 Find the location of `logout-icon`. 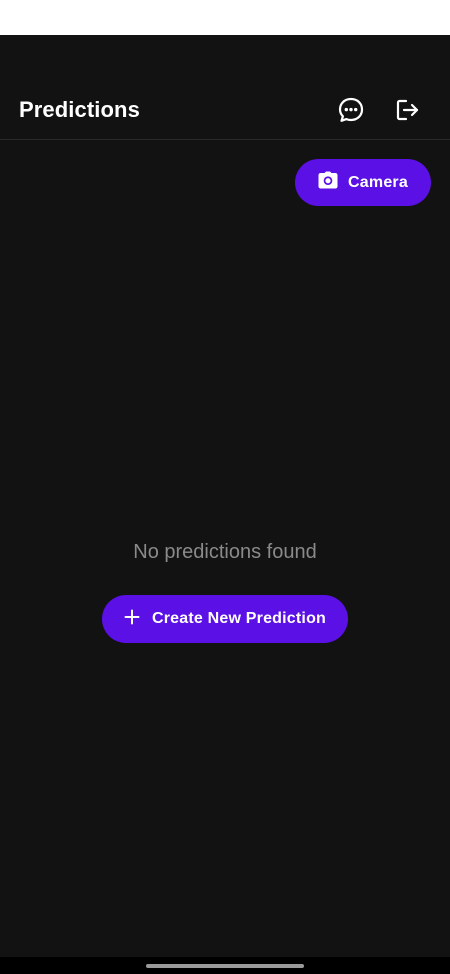

logout-icon is located at coordinates (407, 112).